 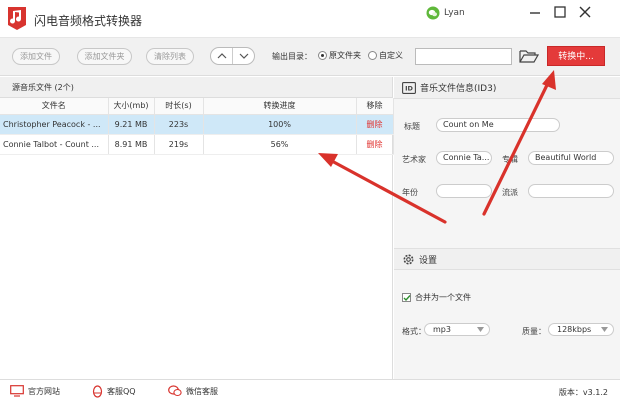 I want to click on album-label: 专辑, so click(x=510, y=159).